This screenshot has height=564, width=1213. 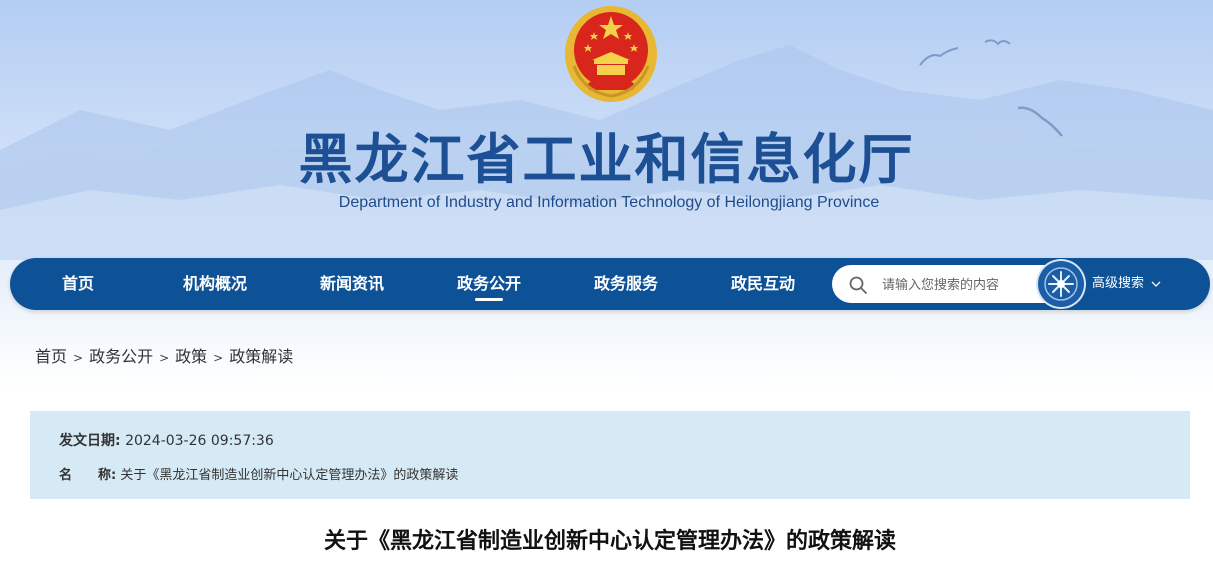 What do you see at coordinates (957, 285) in the screenshot?
I see `search-input` at bounding box center [957, 285].